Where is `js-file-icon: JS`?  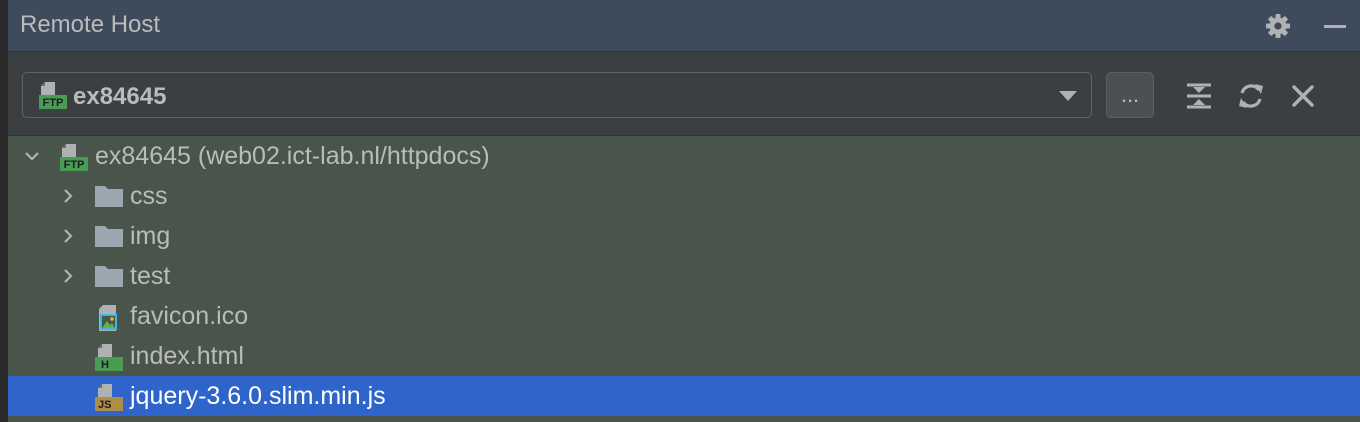 js-file-icon: JS is located at coordinates (109, 397).